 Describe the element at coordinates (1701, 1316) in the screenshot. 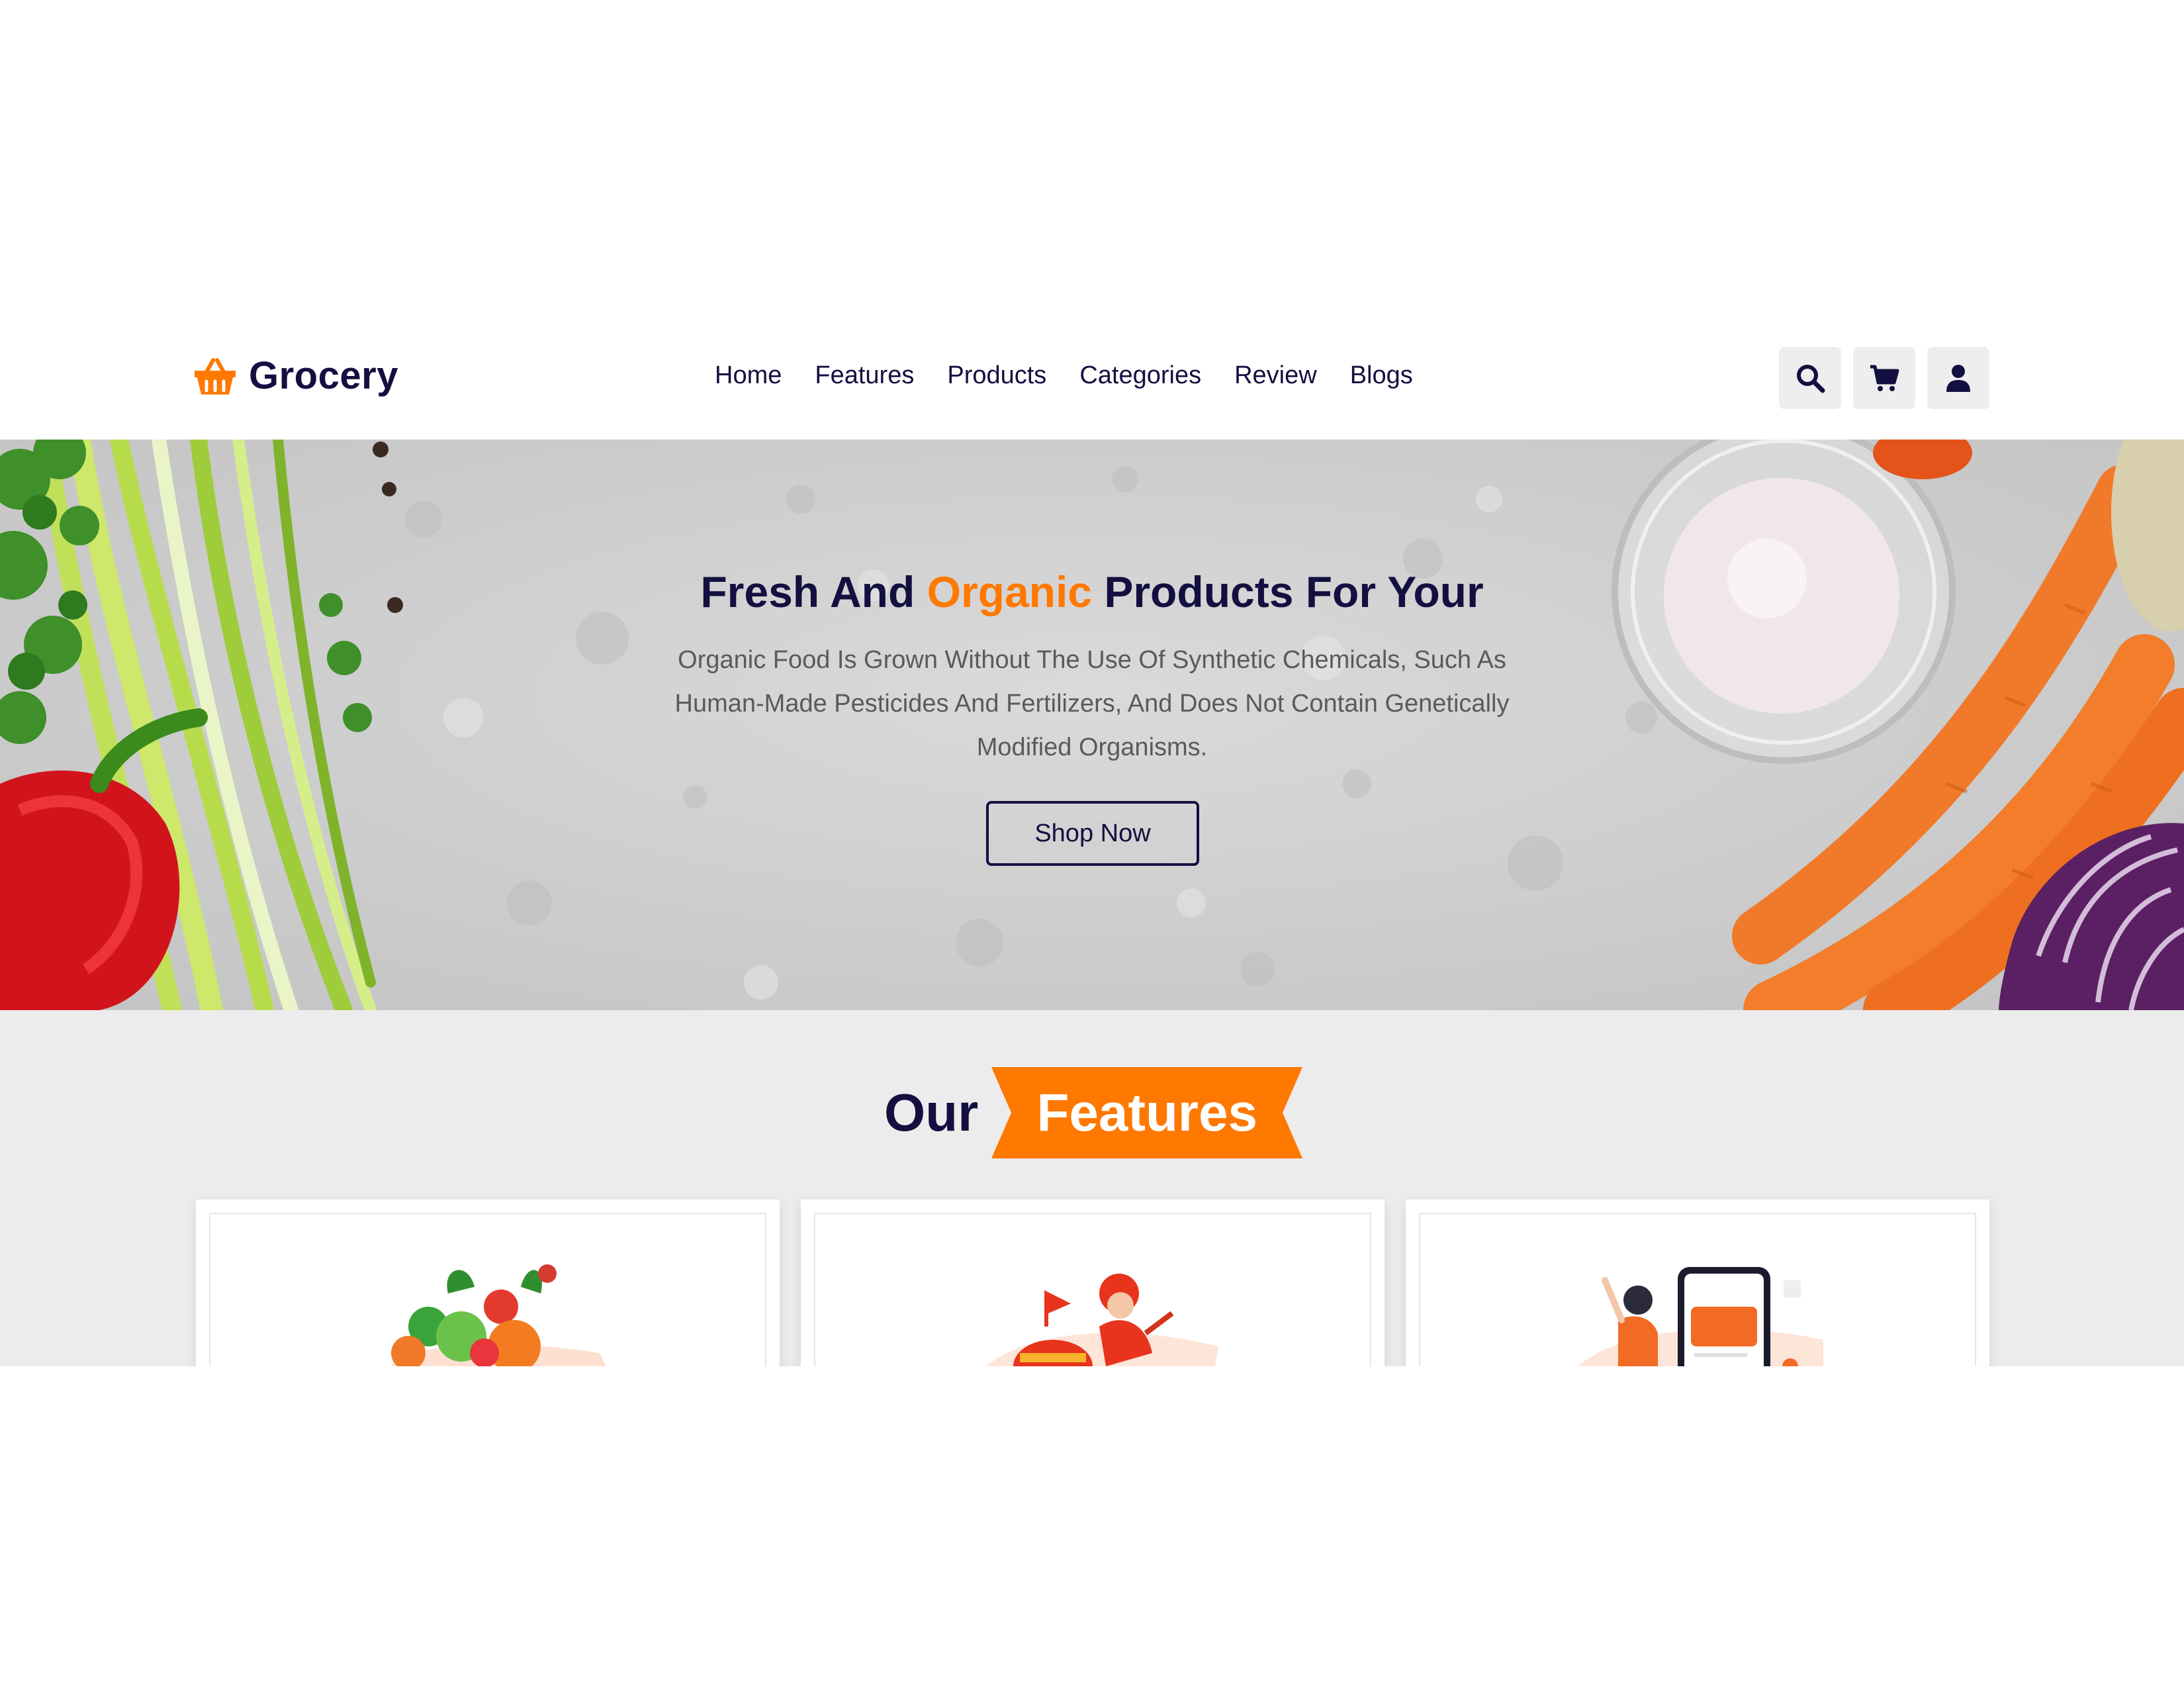

I see `mobile-payment-illustration` at that location.